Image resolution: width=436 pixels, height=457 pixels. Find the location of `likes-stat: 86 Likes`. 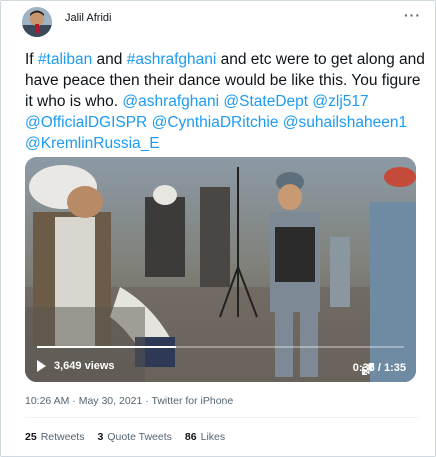

likes-stat: 86 Likes is located at coordinates (205, 437).